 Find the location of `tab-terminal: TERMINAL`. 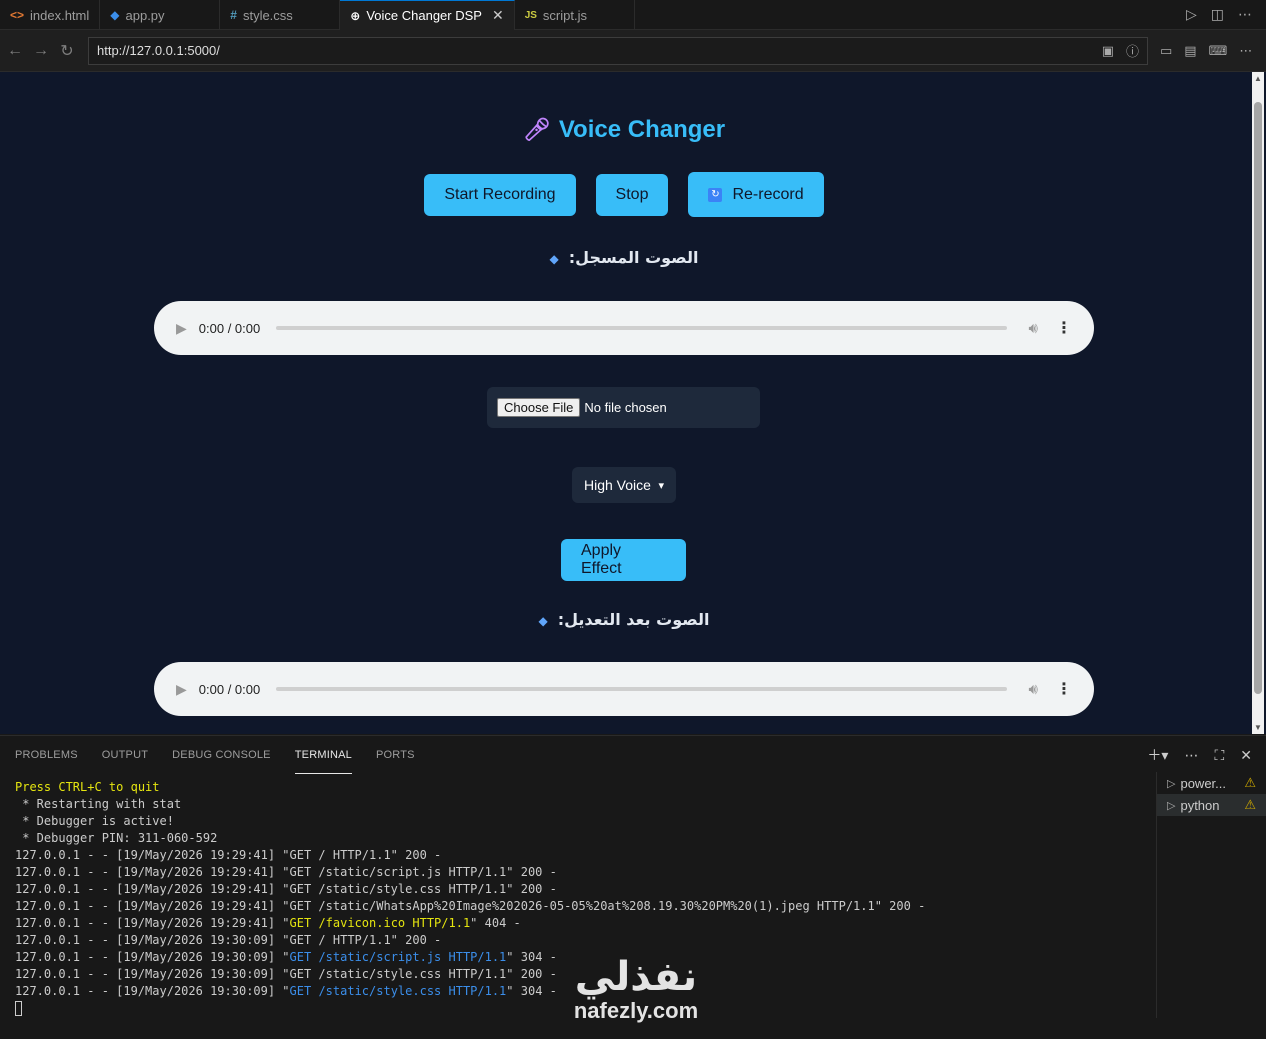

tab-terminal: TERMINAL is located at coordinates (323, 759).